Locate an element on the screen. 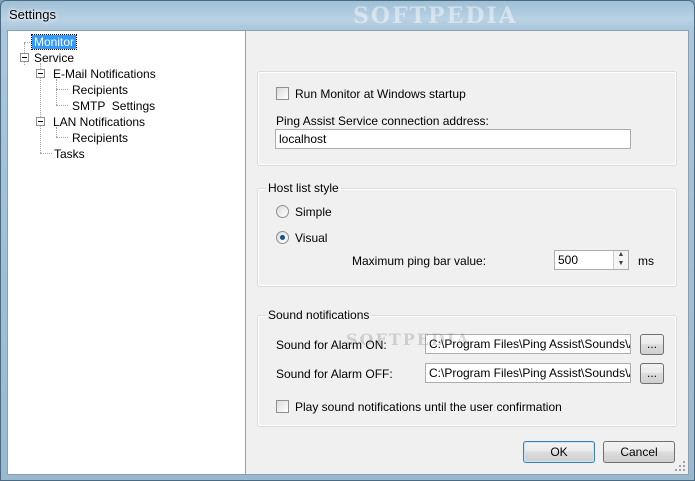 The width and height of the screenshot is (695, 481). tree-item-service: Service is located at coordinates (54, 58).